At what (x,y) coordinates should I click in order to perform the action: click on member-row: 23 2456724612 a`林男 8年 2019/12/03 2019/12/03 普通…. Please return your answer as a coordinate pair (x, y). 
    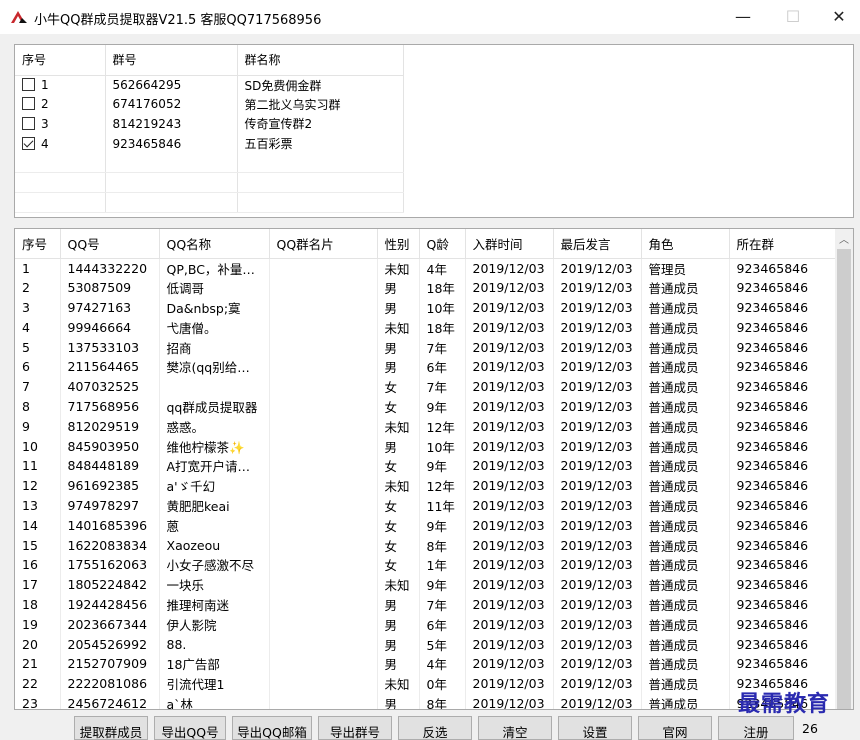
    Looking at the image, I should click on (425, 701).